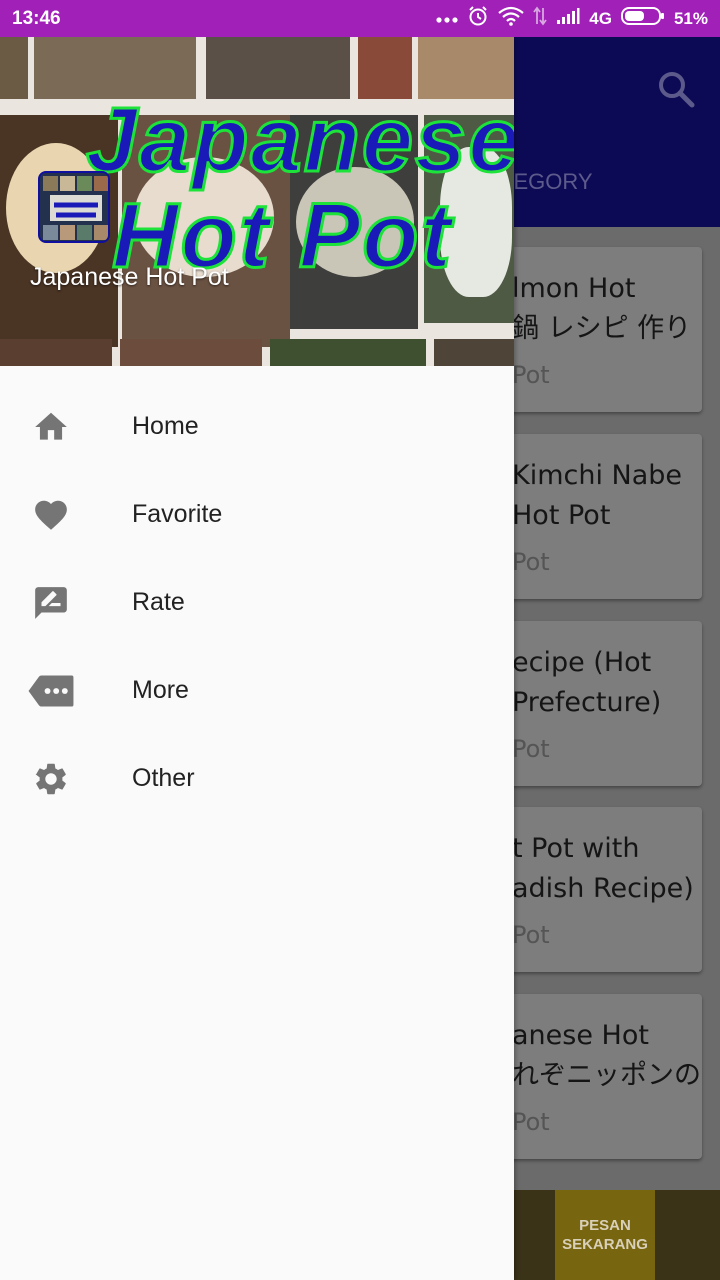 Image resolution: width=720 pixels, height=1280 pixels. I want to click on card-title-line: adish Recipe), so click(603, 888).